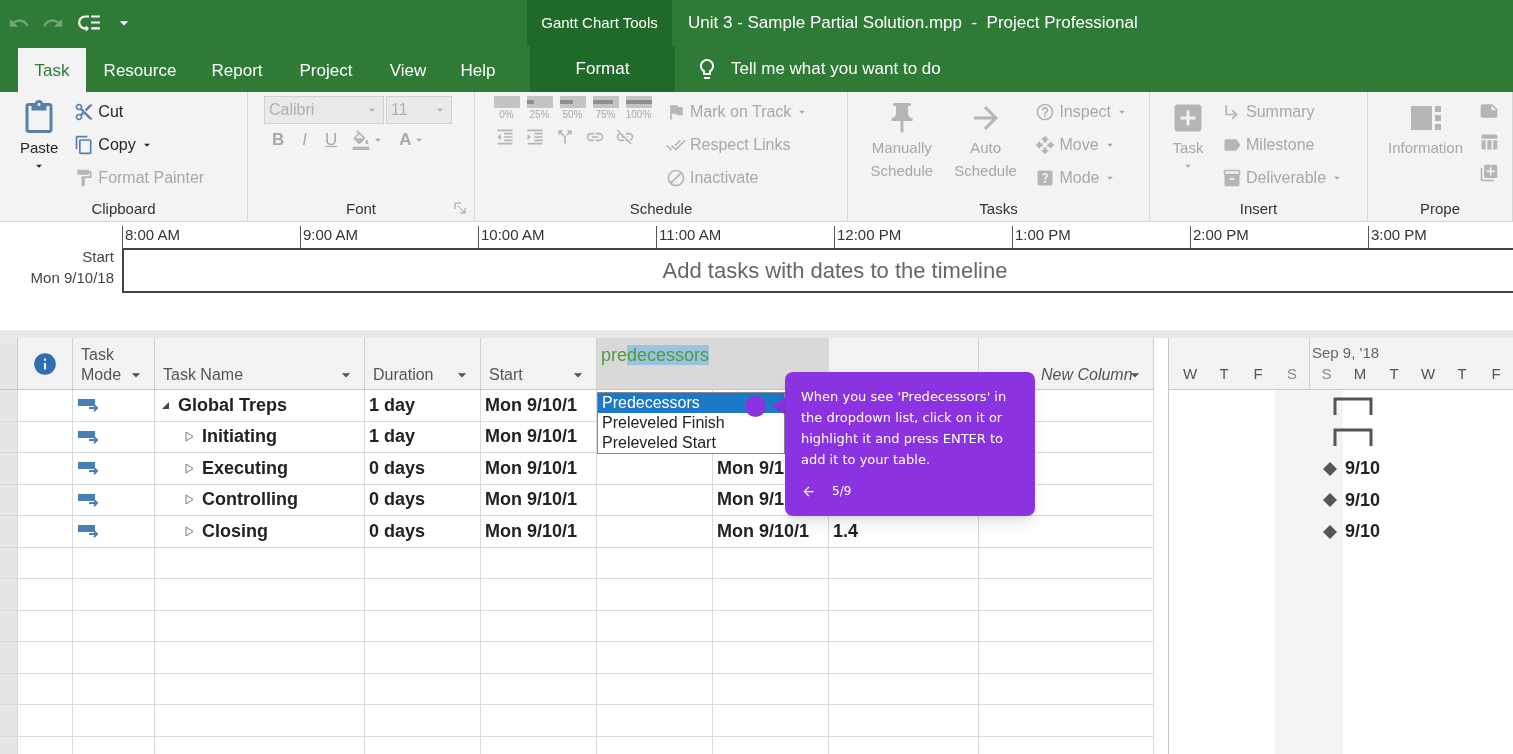 Image resolution: width=1513 pixels, height=754 pixels. Describe the element at coordinates (326, 71) in the screenshot. I see `ribbon-tab: Project` at that location.